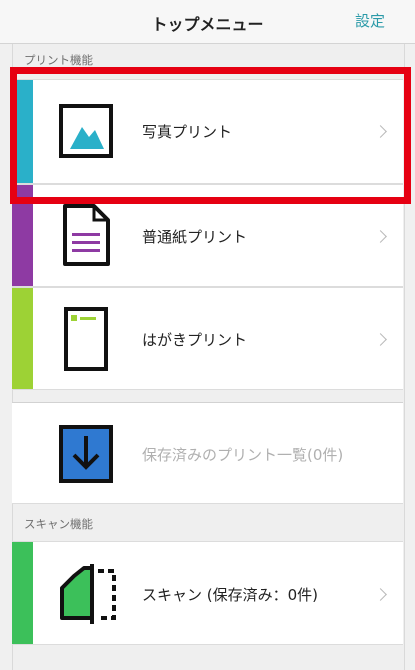 This screenshot has width=415, height=670. What do you see at coordinates (195, 340) in the screenshot?
I see `menu-item-label: はがきプリント` at bounding box center [195, 340].